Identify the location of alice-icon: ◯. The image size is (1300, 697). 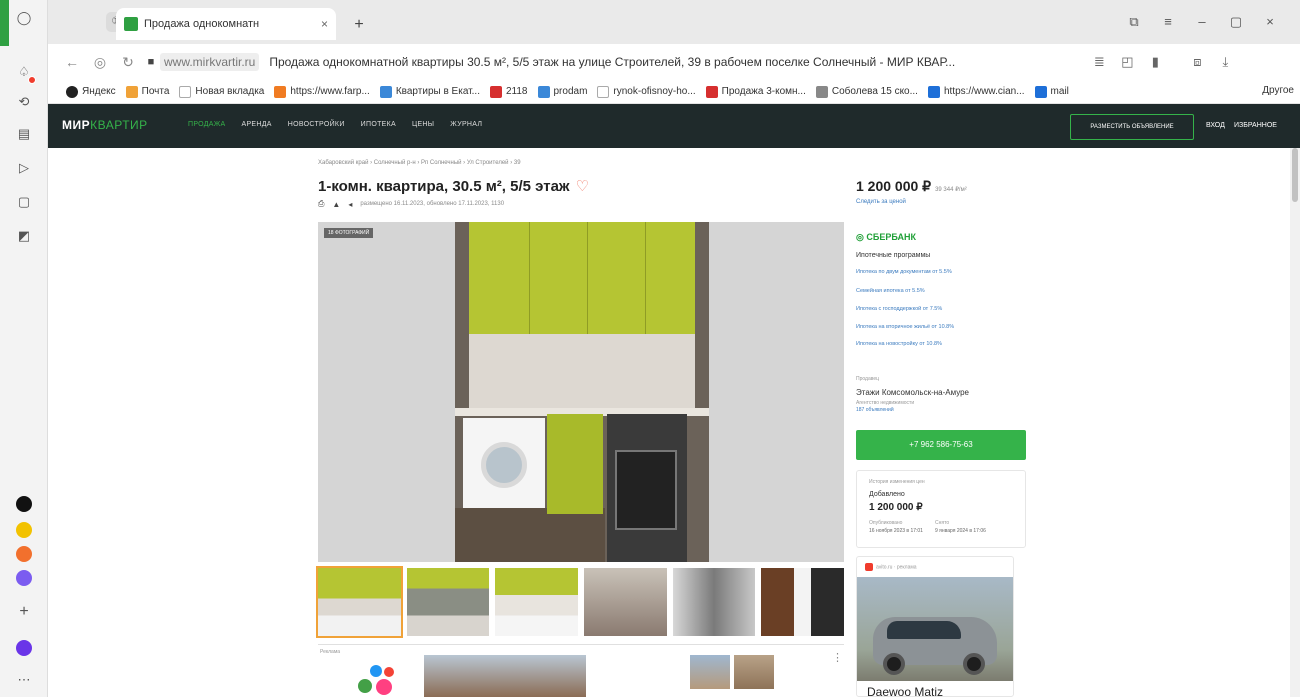
(24, 18).